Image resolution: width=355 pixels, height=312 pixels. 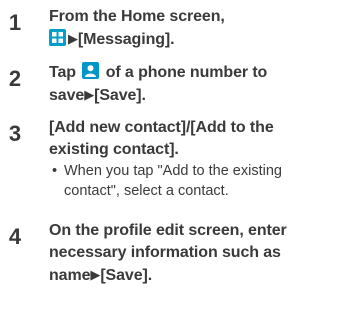 What do you see at coordinates (15, 78) in the screenshot?
I see `step-number: 2` at bounding box center [15, 78].